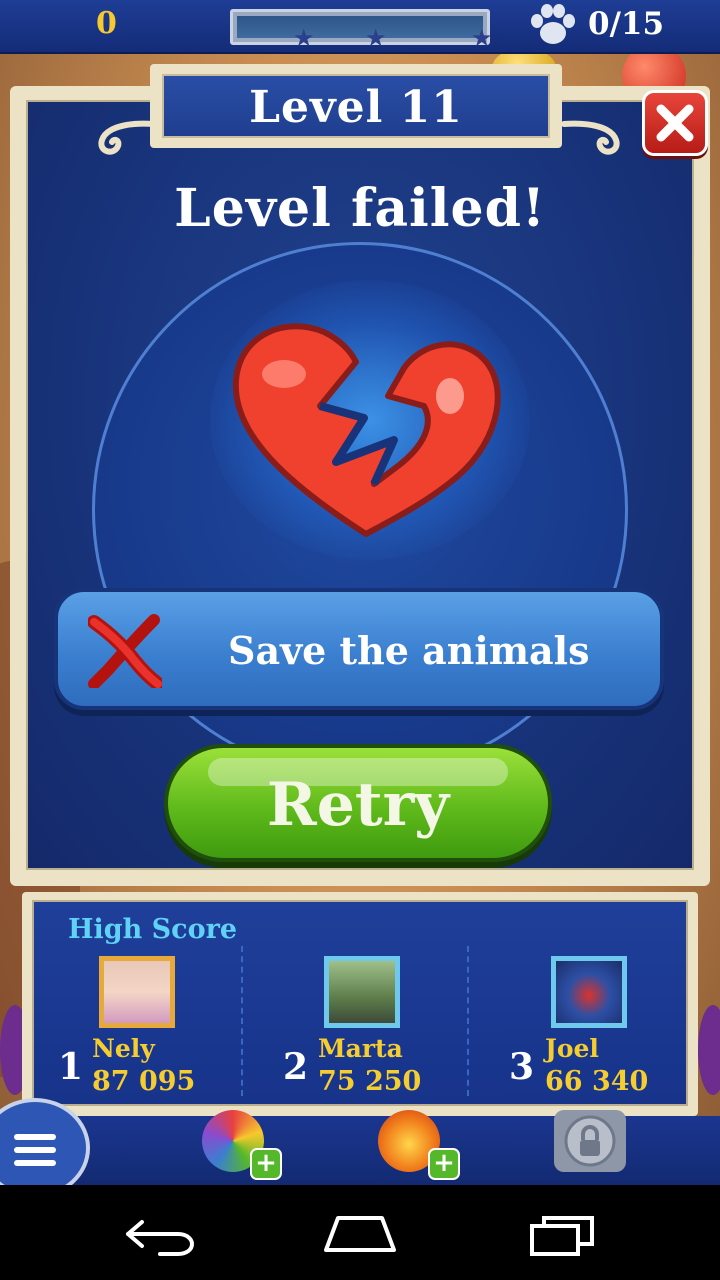 The image size is (720, 1280). I want to click on progress-track, so click(360, 27).